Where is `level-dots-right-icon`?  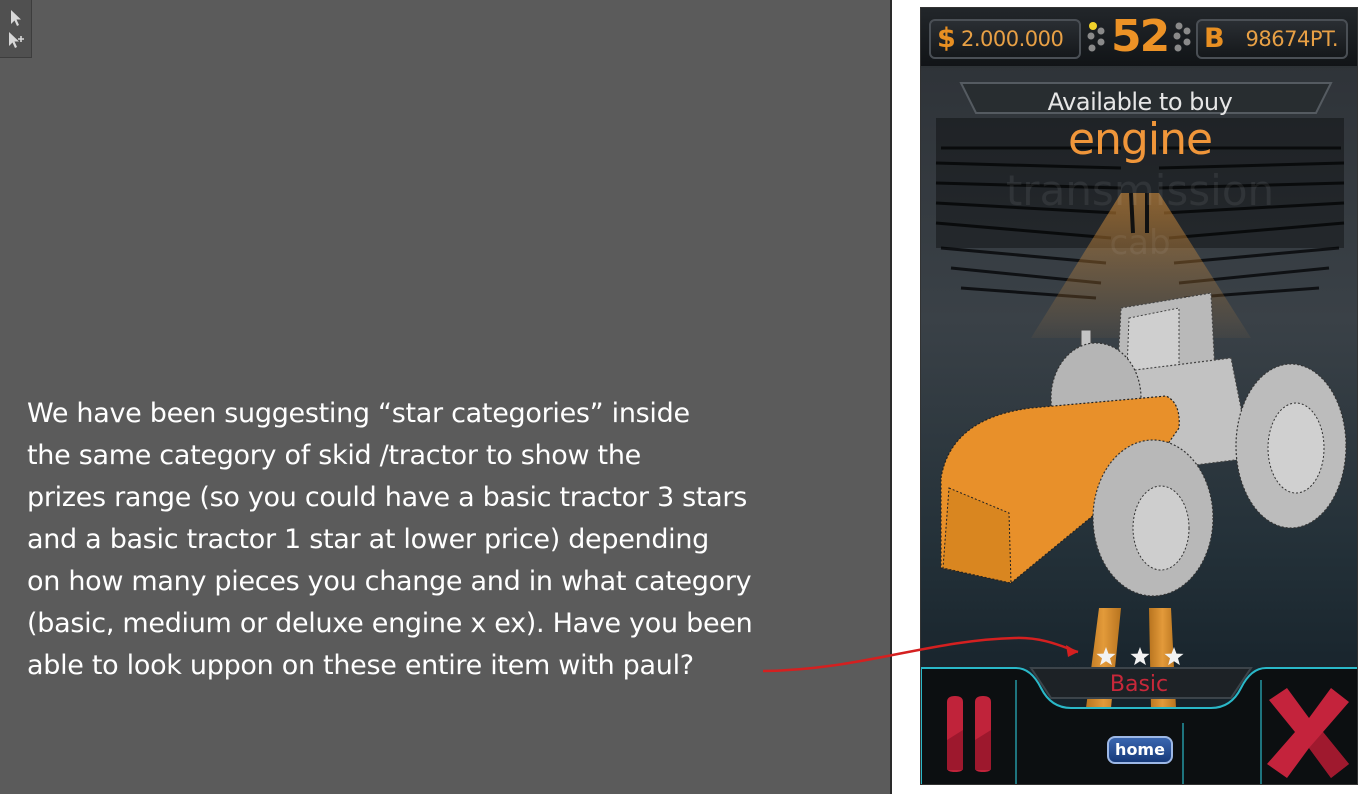
level-dots-right-icon is located at coordinates (1182, 37).